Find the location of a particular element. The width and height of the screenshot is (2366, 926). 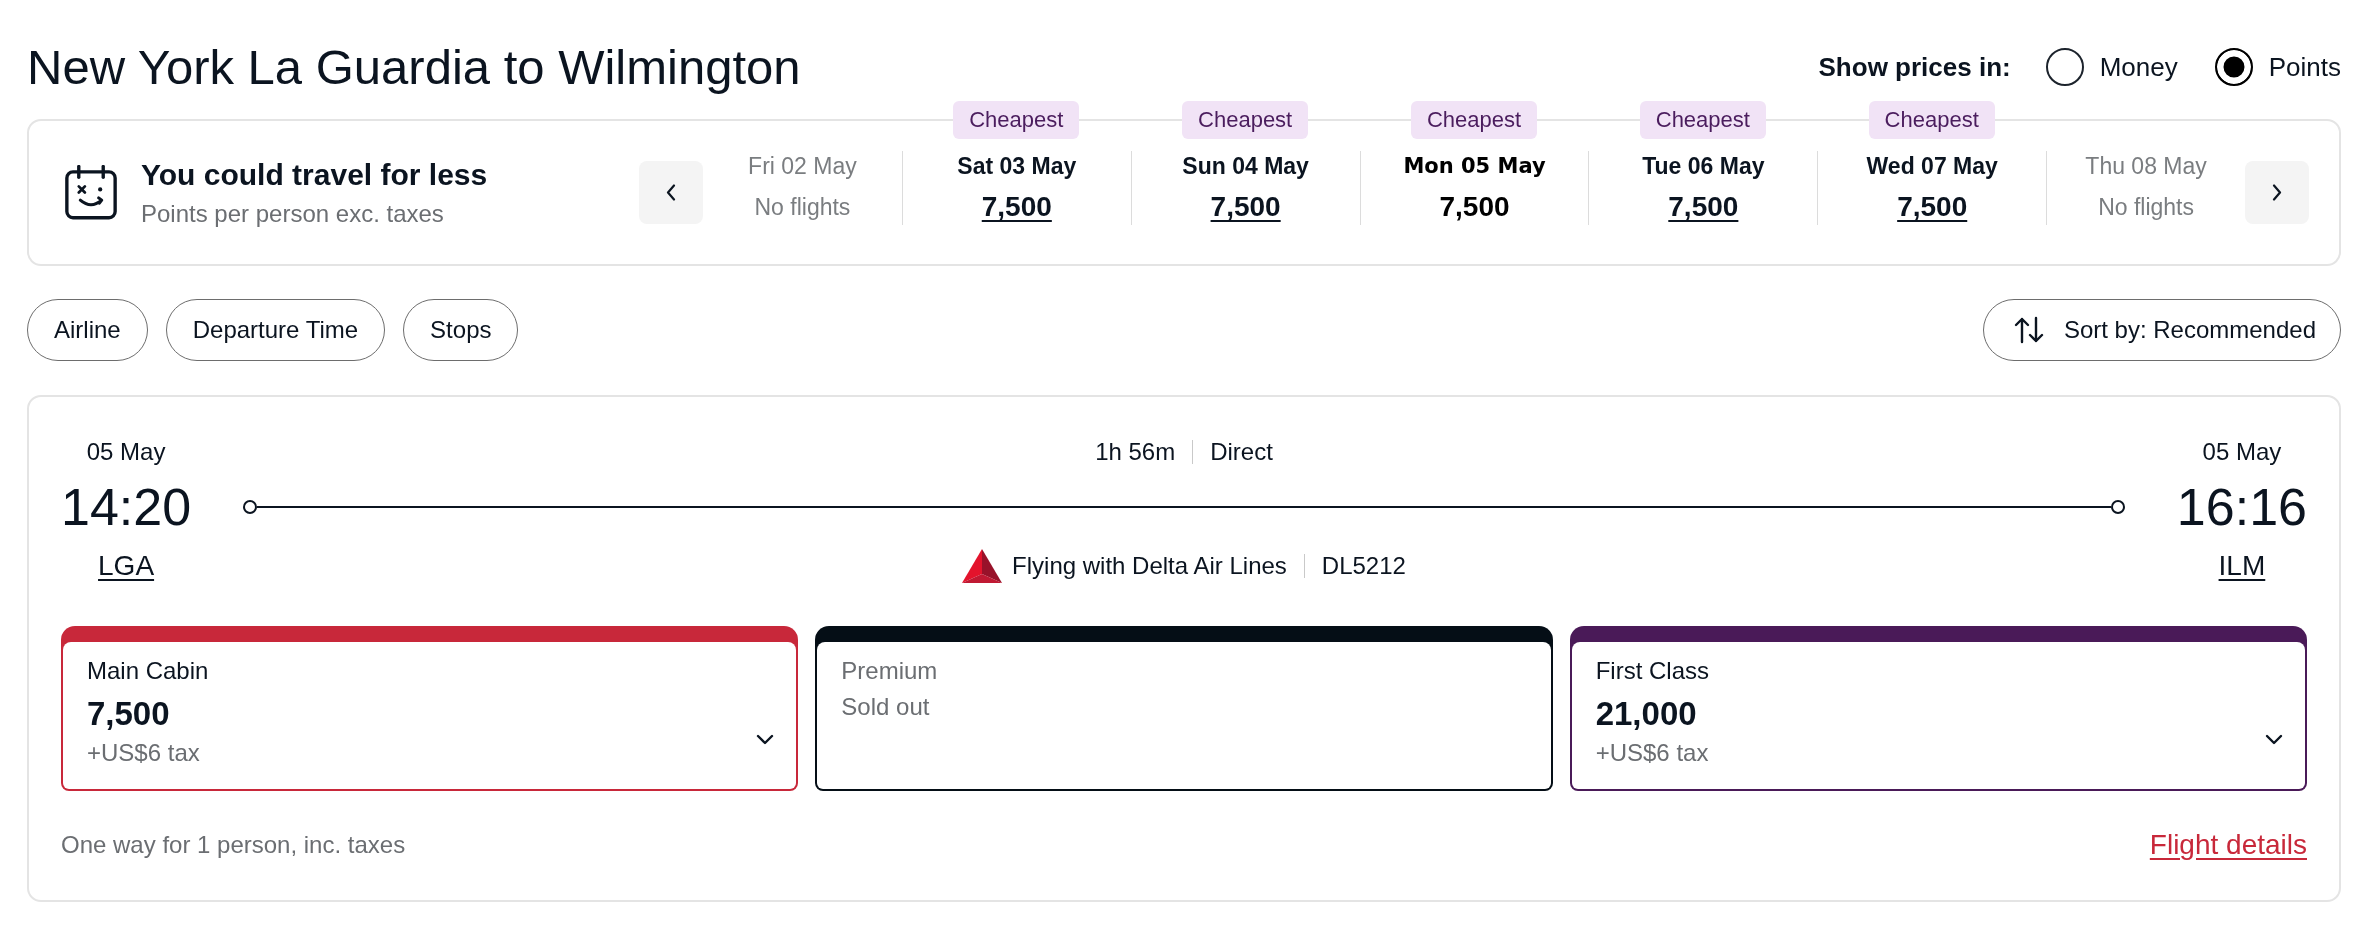

fare-card: First Class 21,000 +US$6 tax is located at coordinates (1938, 708).